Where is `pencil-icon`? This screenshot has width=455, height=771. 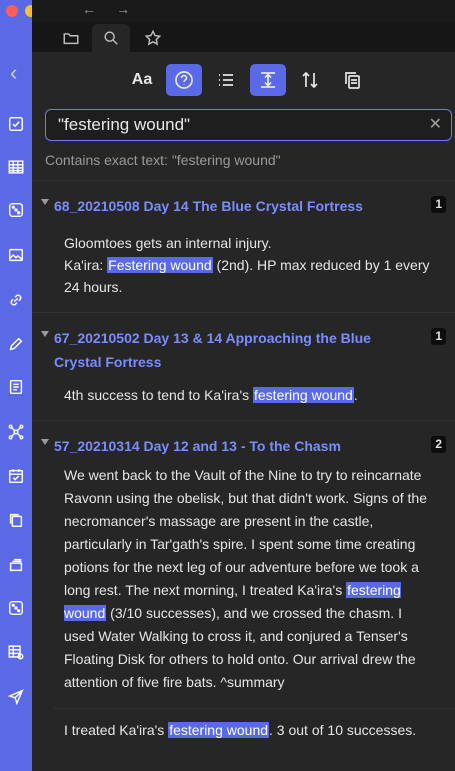
pencil-icon is located at coordinates (16, 344).